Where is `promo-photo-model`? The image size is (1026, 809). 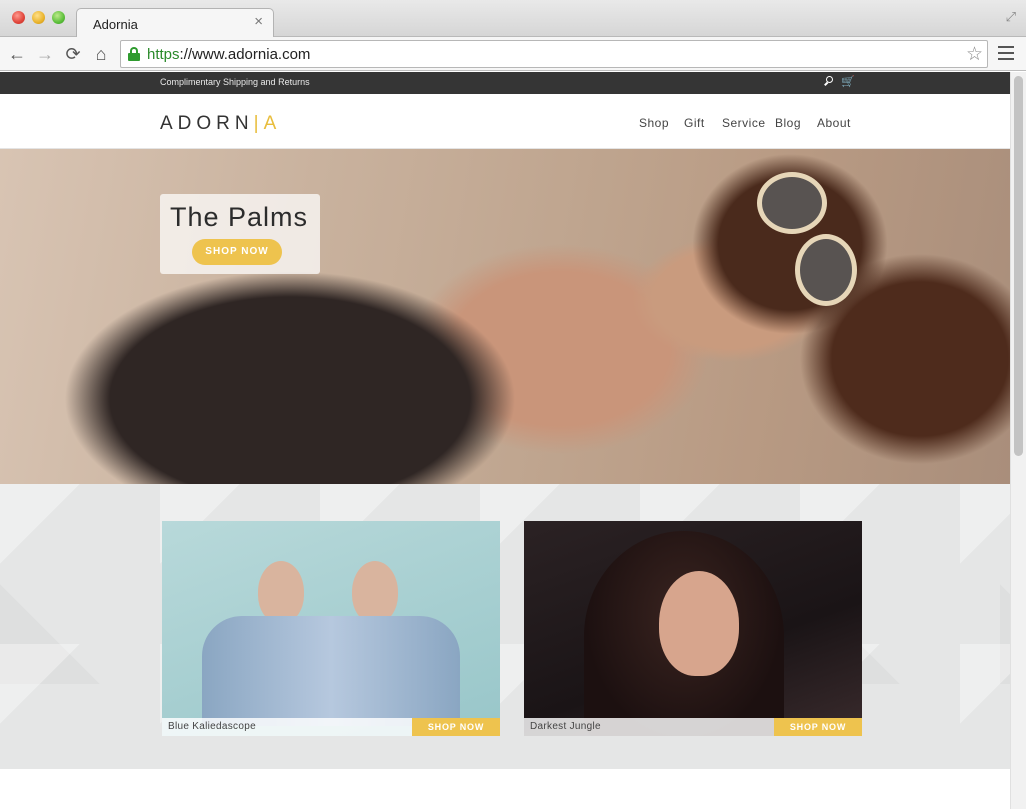 promo-photo-model is located at coordinates (281, 592).